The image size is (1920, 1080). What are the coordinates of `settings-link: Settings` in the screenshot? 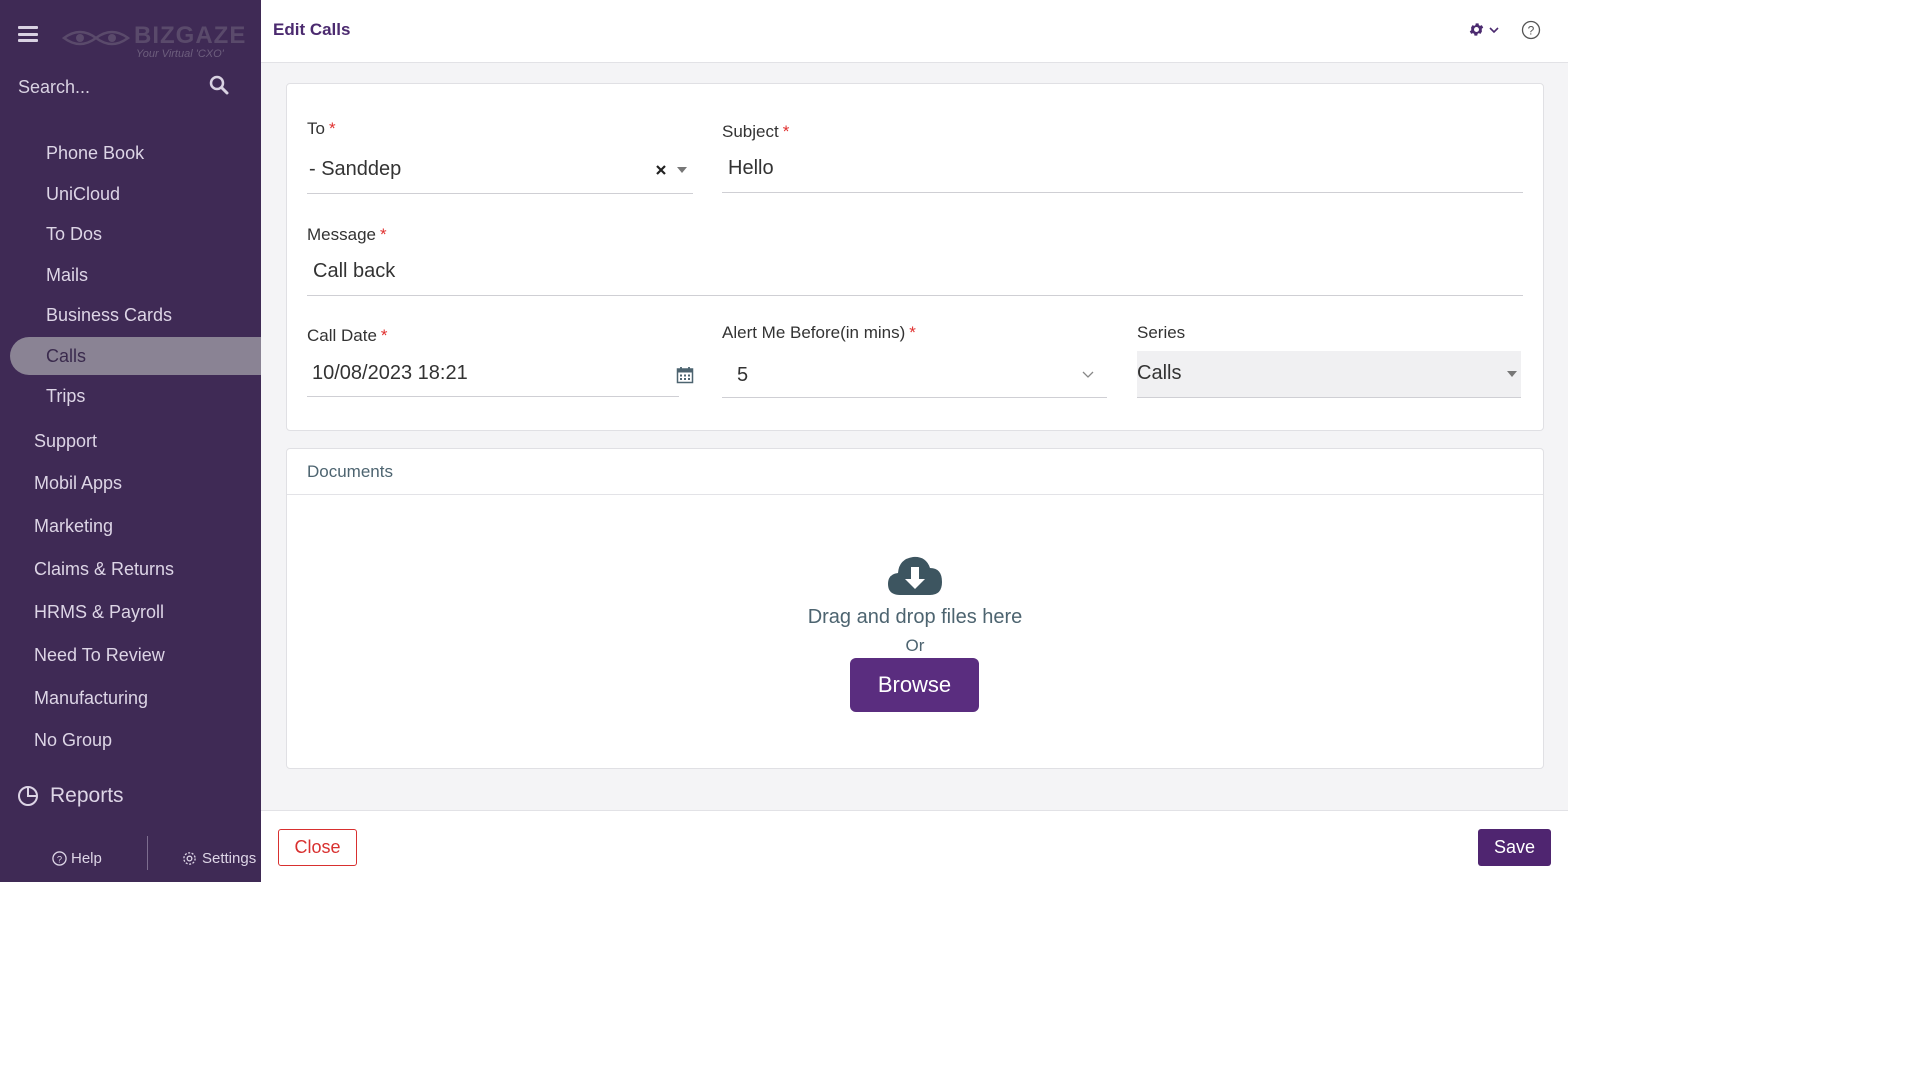 It's located at (219, 858).